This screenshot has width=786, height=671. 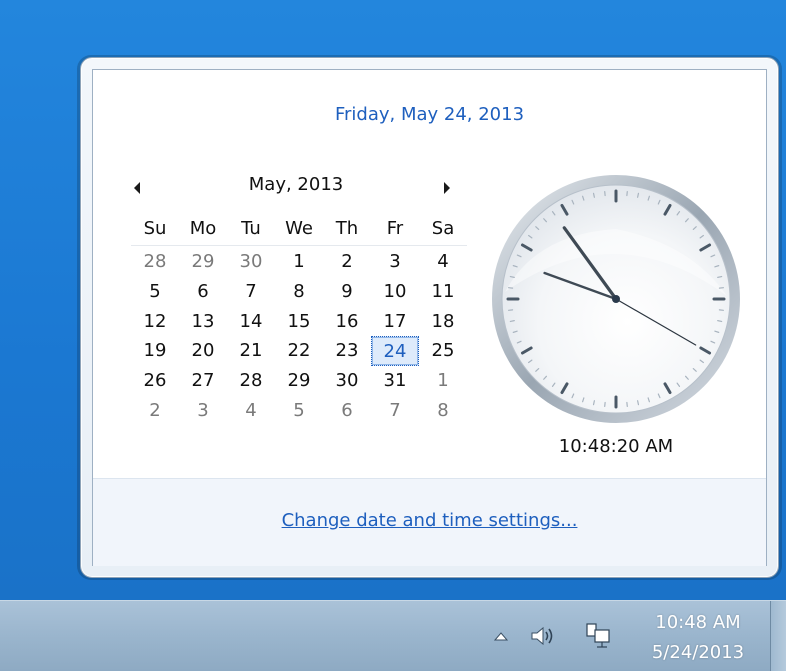 I want to click on calendar-week-row: 19202122232425, so click(x=299, y=351).